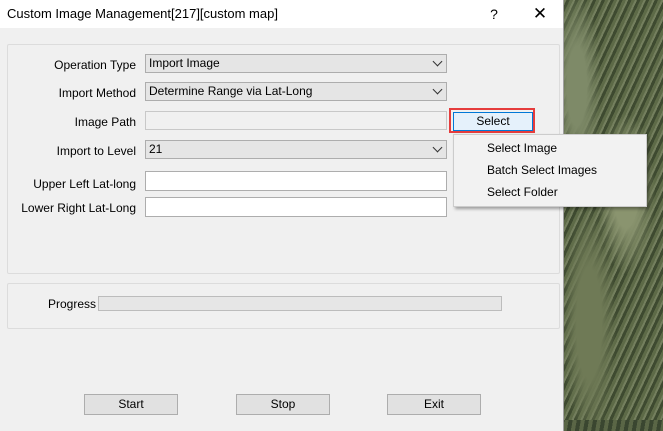 The height and width of the screenshot is (431, 663). Describe the element at coordinates (131, 404) in the screenshot. I see `start-button: Start` at that location.